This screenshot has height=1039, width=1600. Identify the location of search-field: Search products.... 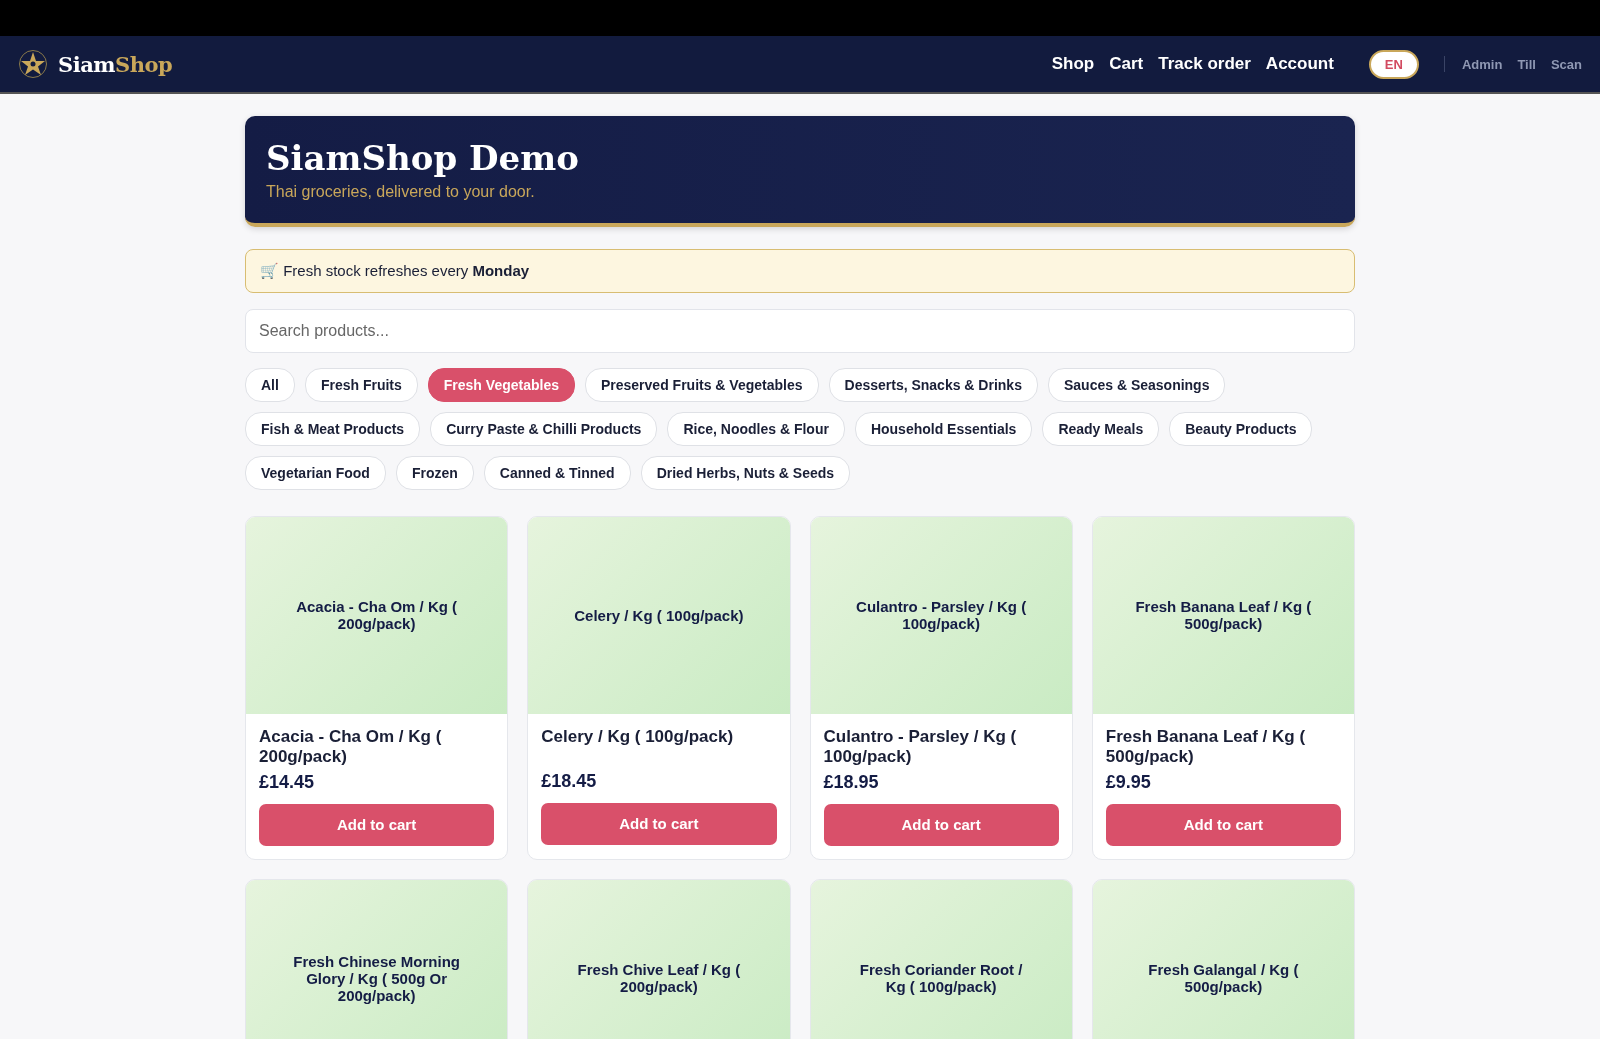
(800, 330).